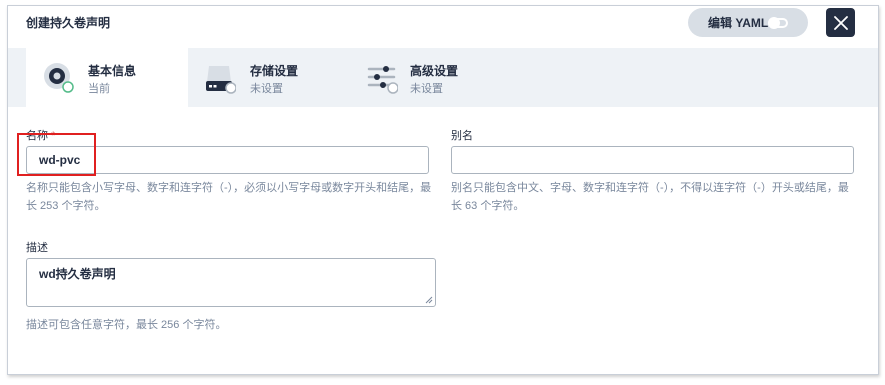 Image resolution: width=885 pixels, height=385 pixels. Describe the element at coordinates (59, 78) in the screenshot. I see `disk-icon` at that location.